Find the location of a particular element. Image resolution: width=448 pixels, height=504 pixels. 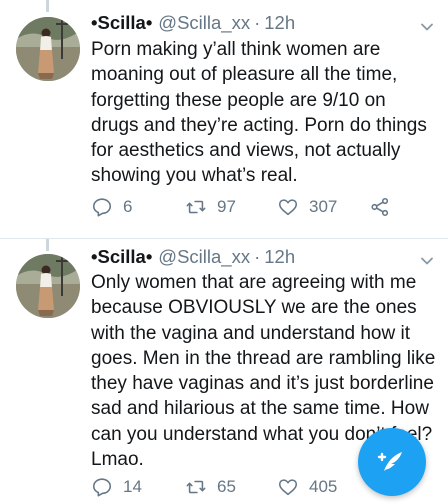

retweet-count: 97 is located at coordinates (226, 206).